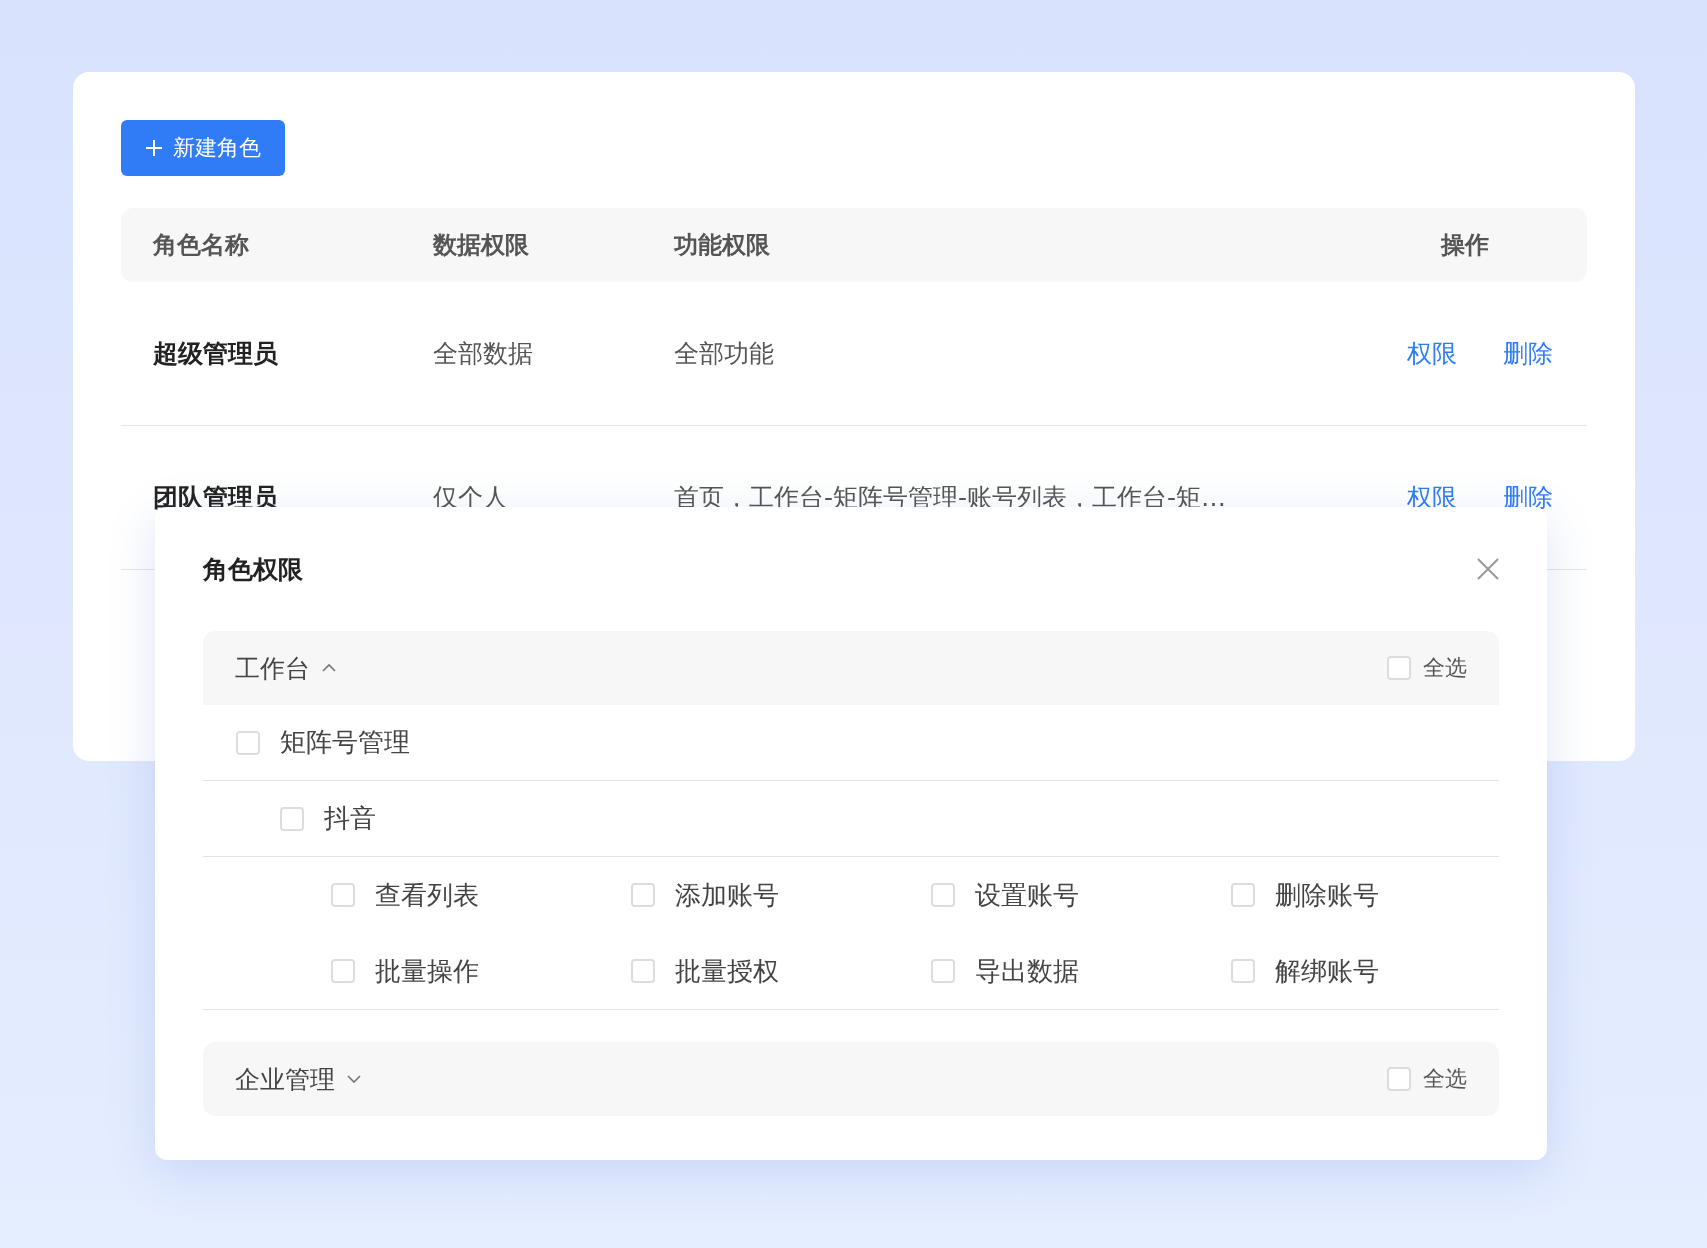 The height and width of the screenshot is (1248, 1707). Describe the element at coordinates (483, 354) in the screenshot. I see `table-cell-text: 全部数据` at that location.